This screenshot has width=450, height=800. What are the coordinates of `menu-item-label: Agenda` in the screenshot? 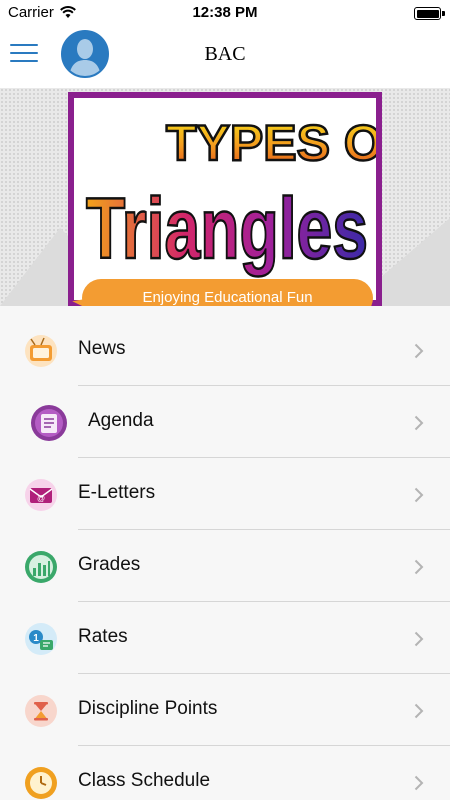 It's located at (121, 420).